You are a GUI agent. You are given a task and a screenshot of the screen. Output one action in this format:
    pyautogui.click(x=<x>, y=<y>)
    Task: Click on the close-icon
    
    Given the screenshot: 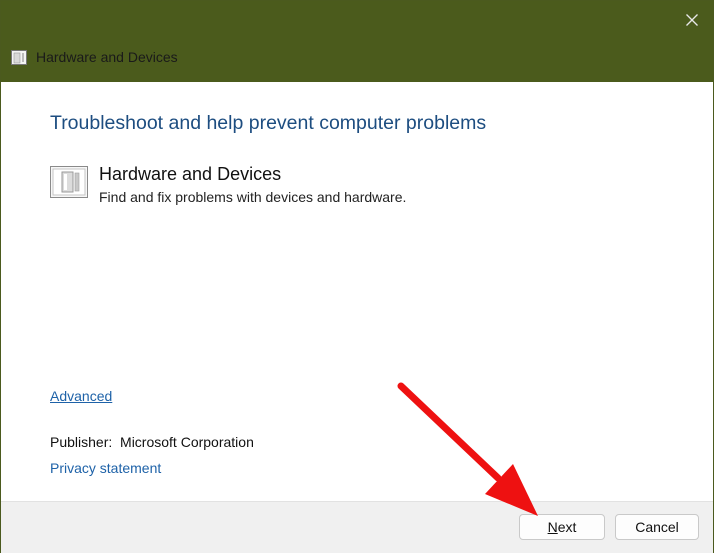 What is the action you would take?
    pyautogui.click(x=692, y=20)
    